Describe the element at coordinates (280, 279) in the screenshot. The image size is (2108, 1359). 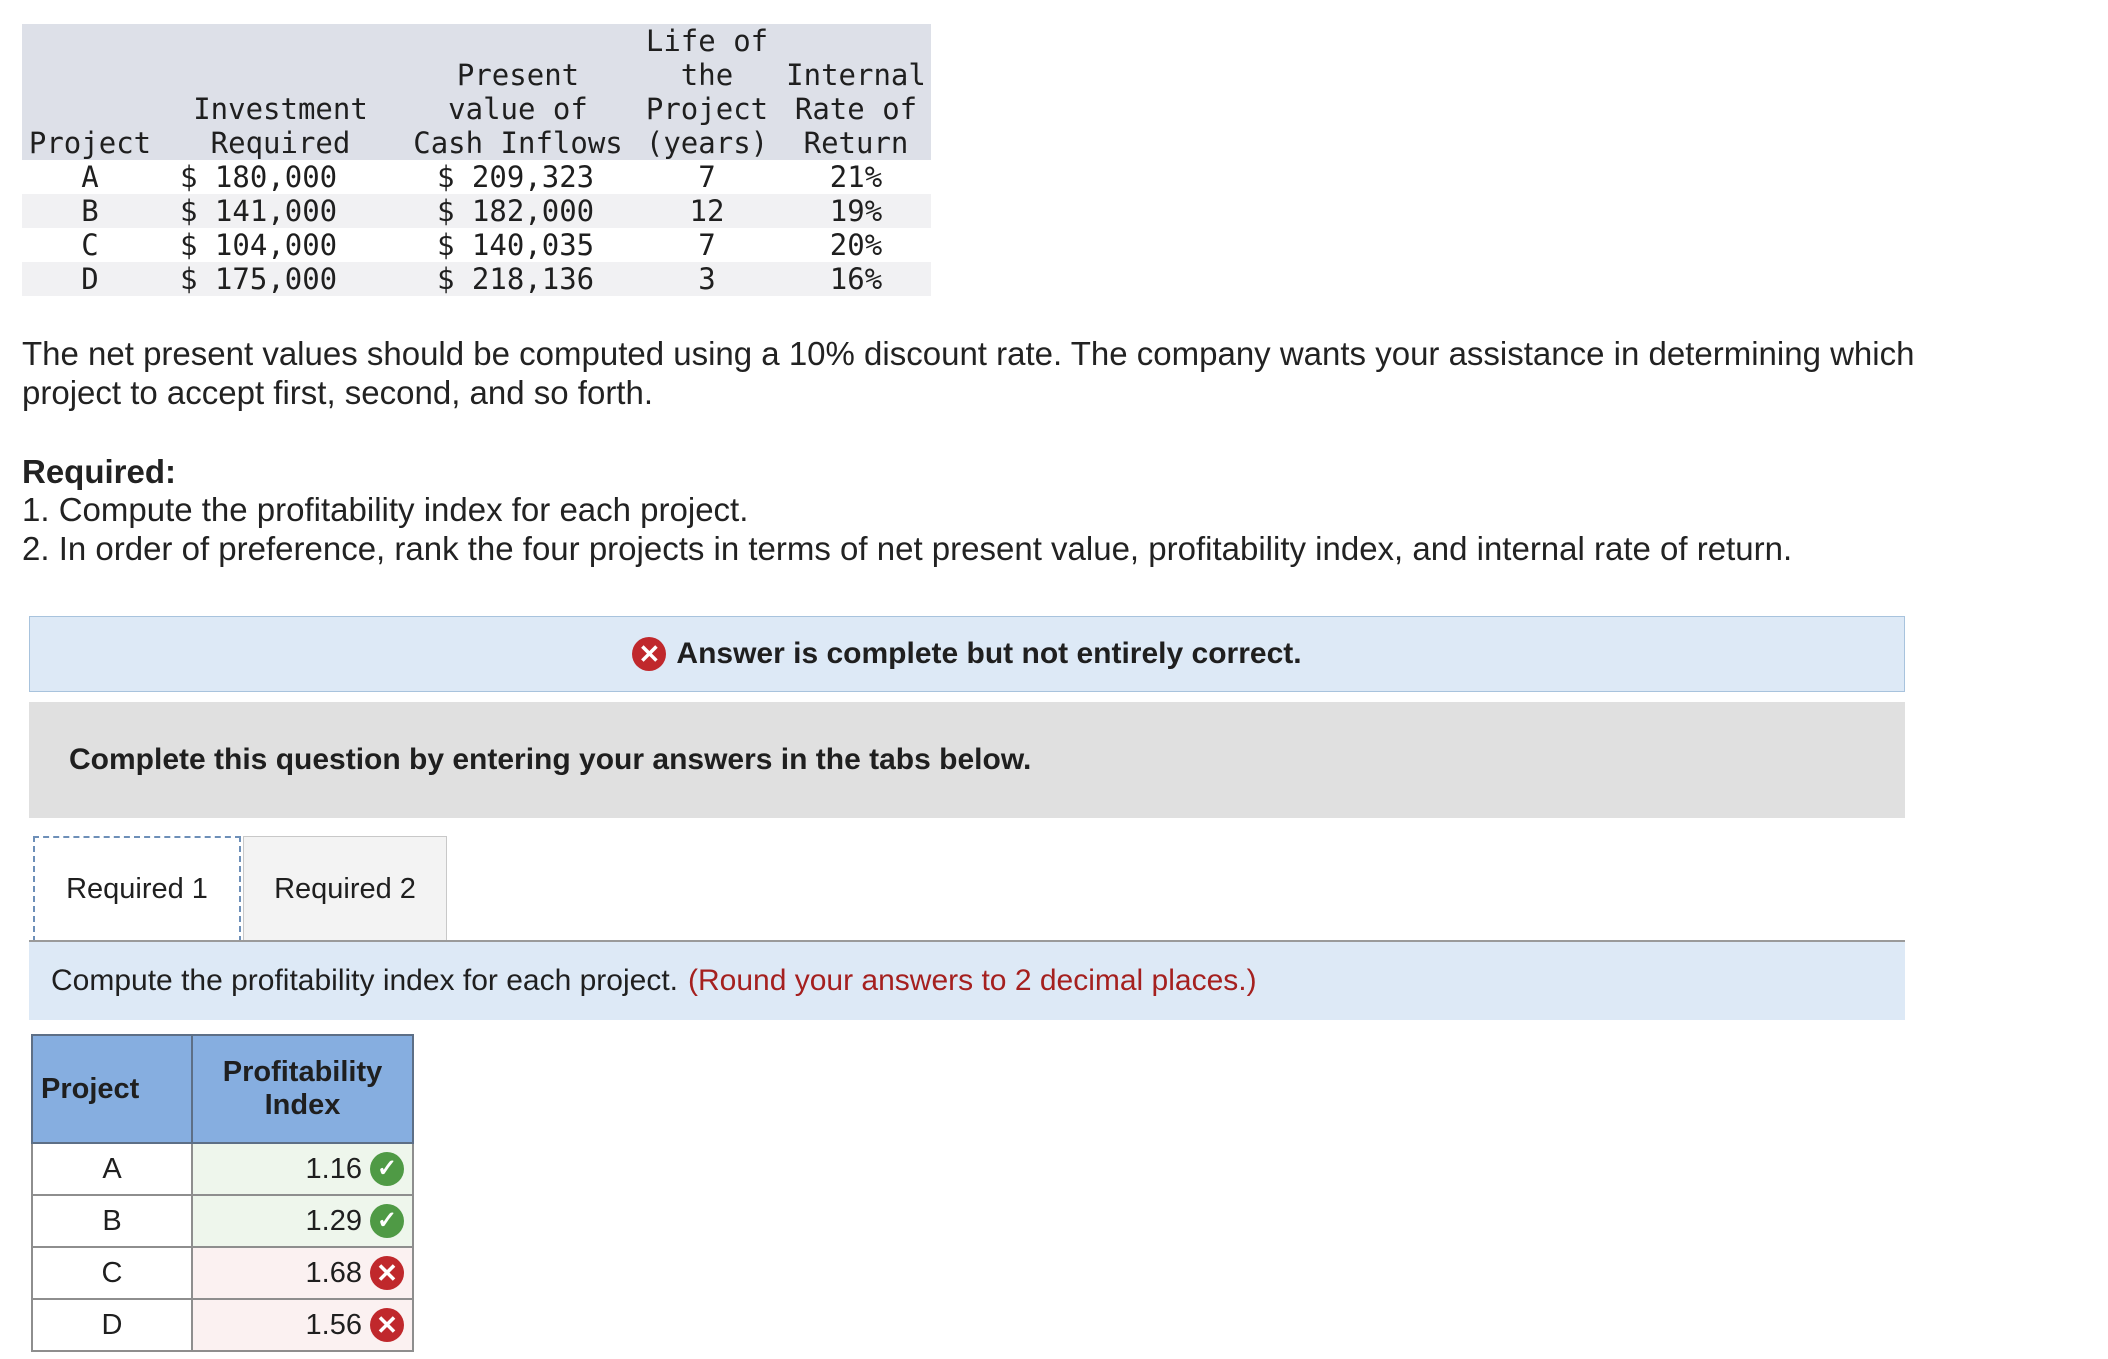
I see `cell-investment: $ 175,000` at that location.